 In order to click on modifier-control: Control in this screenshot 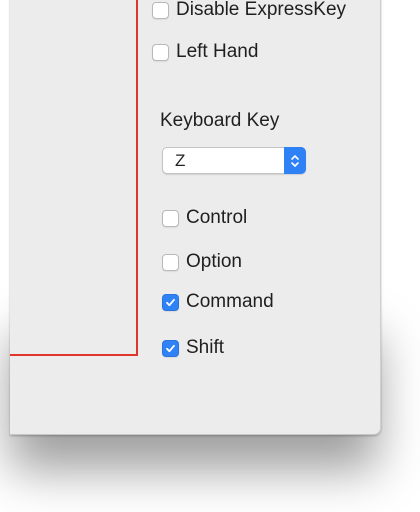, I will do `click(204, 218)`.